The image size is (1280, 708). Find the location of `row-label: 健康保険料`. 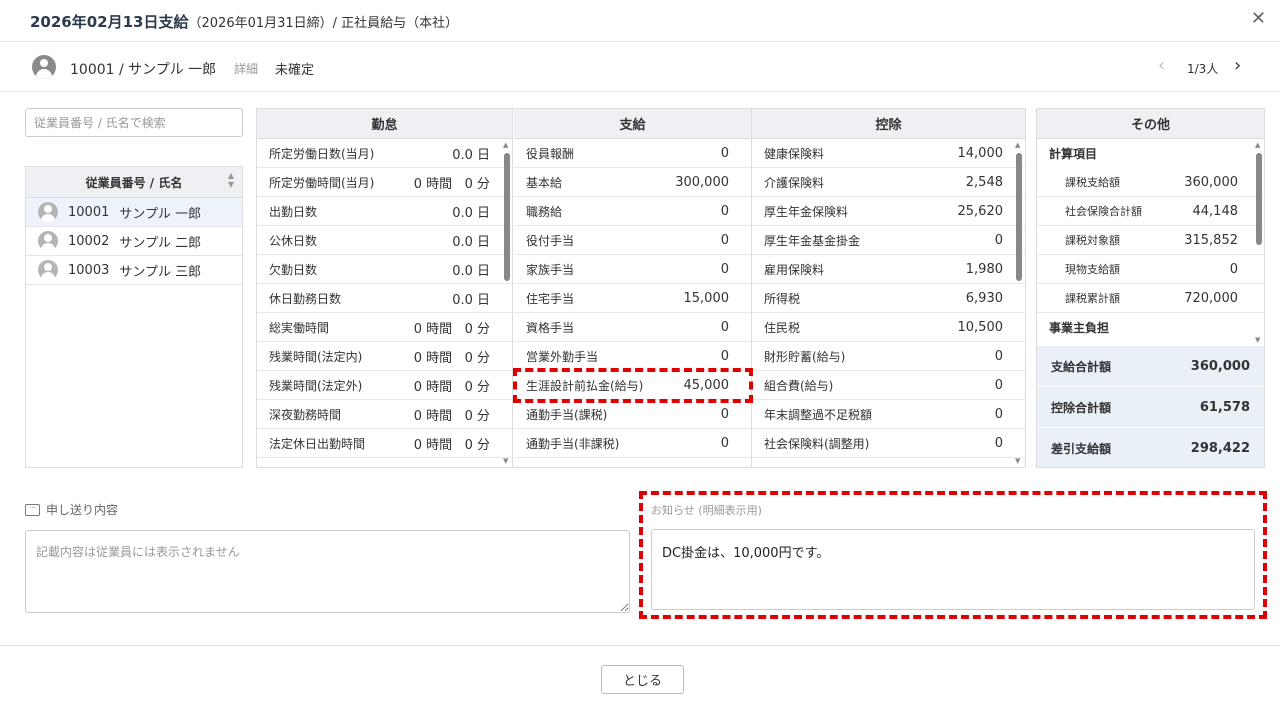

row-label: 健康保険料 is located at coordinates (794, 153).